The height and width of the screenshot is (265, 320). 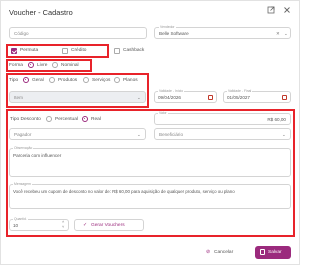 I want to click on observacao-value: Parceria com influencer, so click(x=37, y=155).